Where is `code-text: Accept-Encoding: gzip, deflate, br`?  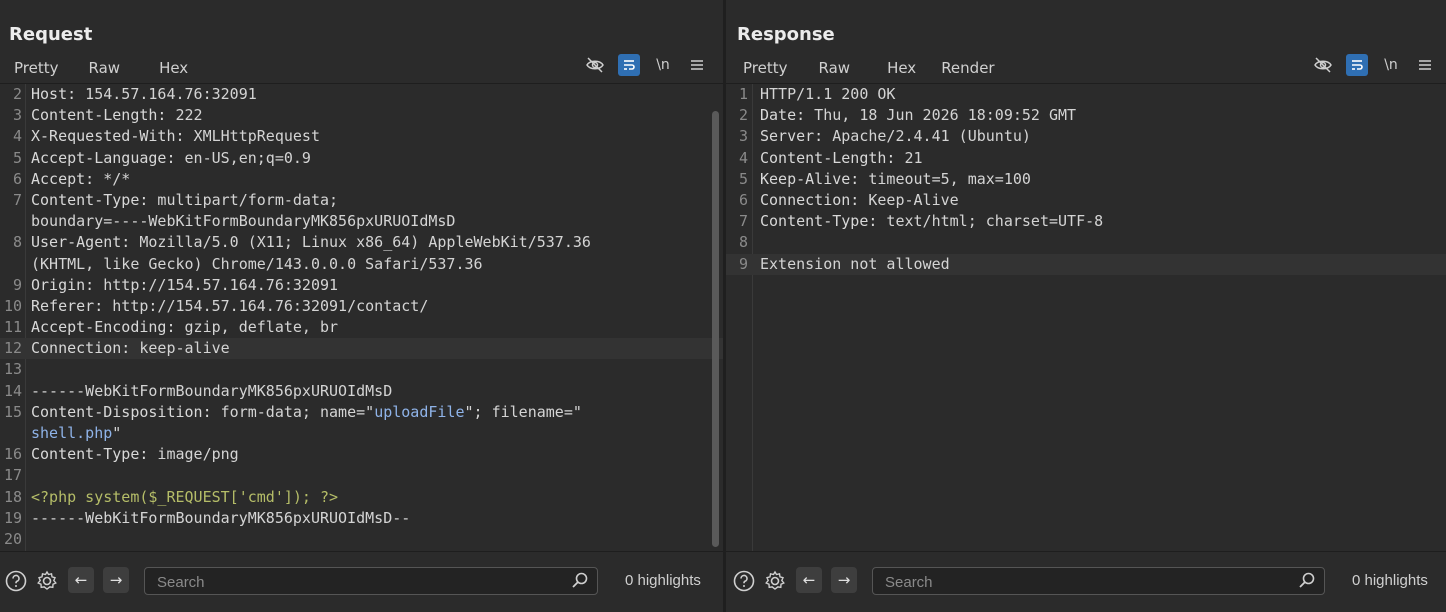 code-text: Accept-Encoding: gzip, deflate, br is located at coordinates (184, 327).